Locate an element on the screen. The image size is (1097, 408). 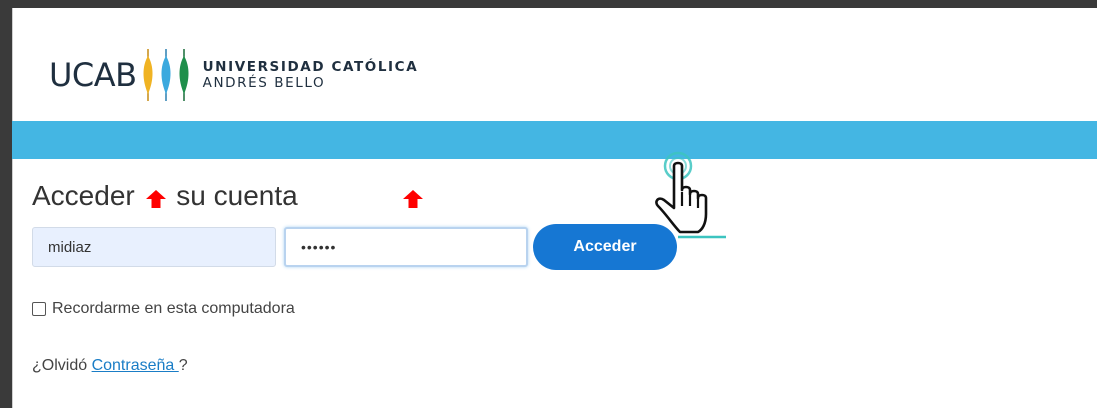
password-input is located at coordinates (406, 247).